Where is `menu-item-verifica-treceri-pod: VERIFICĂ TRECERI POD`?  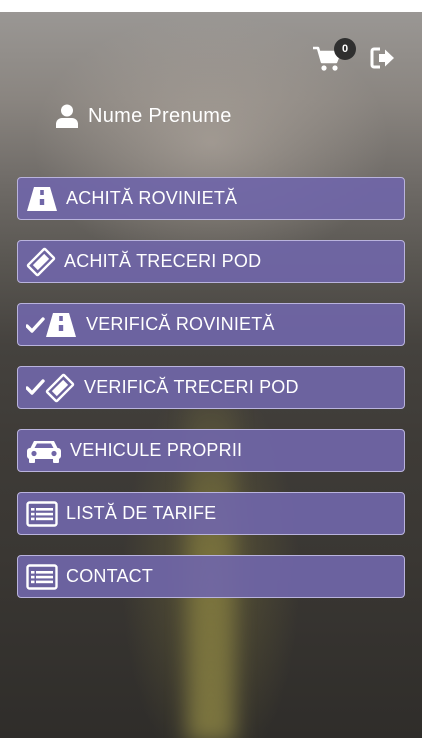
menu-item-verifica-treceri-pod: VERIFICĂ TRECERI POD is located at coordinates (211, 387).